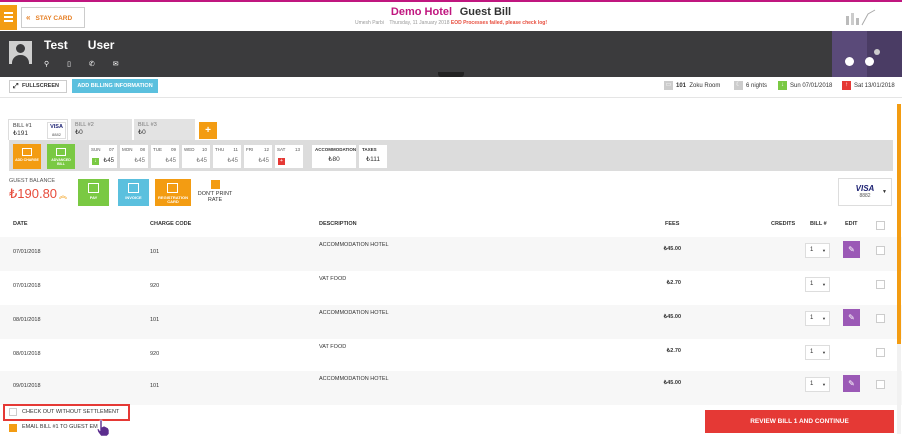  What do you see at coordinates (27, 152) in the screenshot?
I see `plus-icon` at bounding box center [27, 152].